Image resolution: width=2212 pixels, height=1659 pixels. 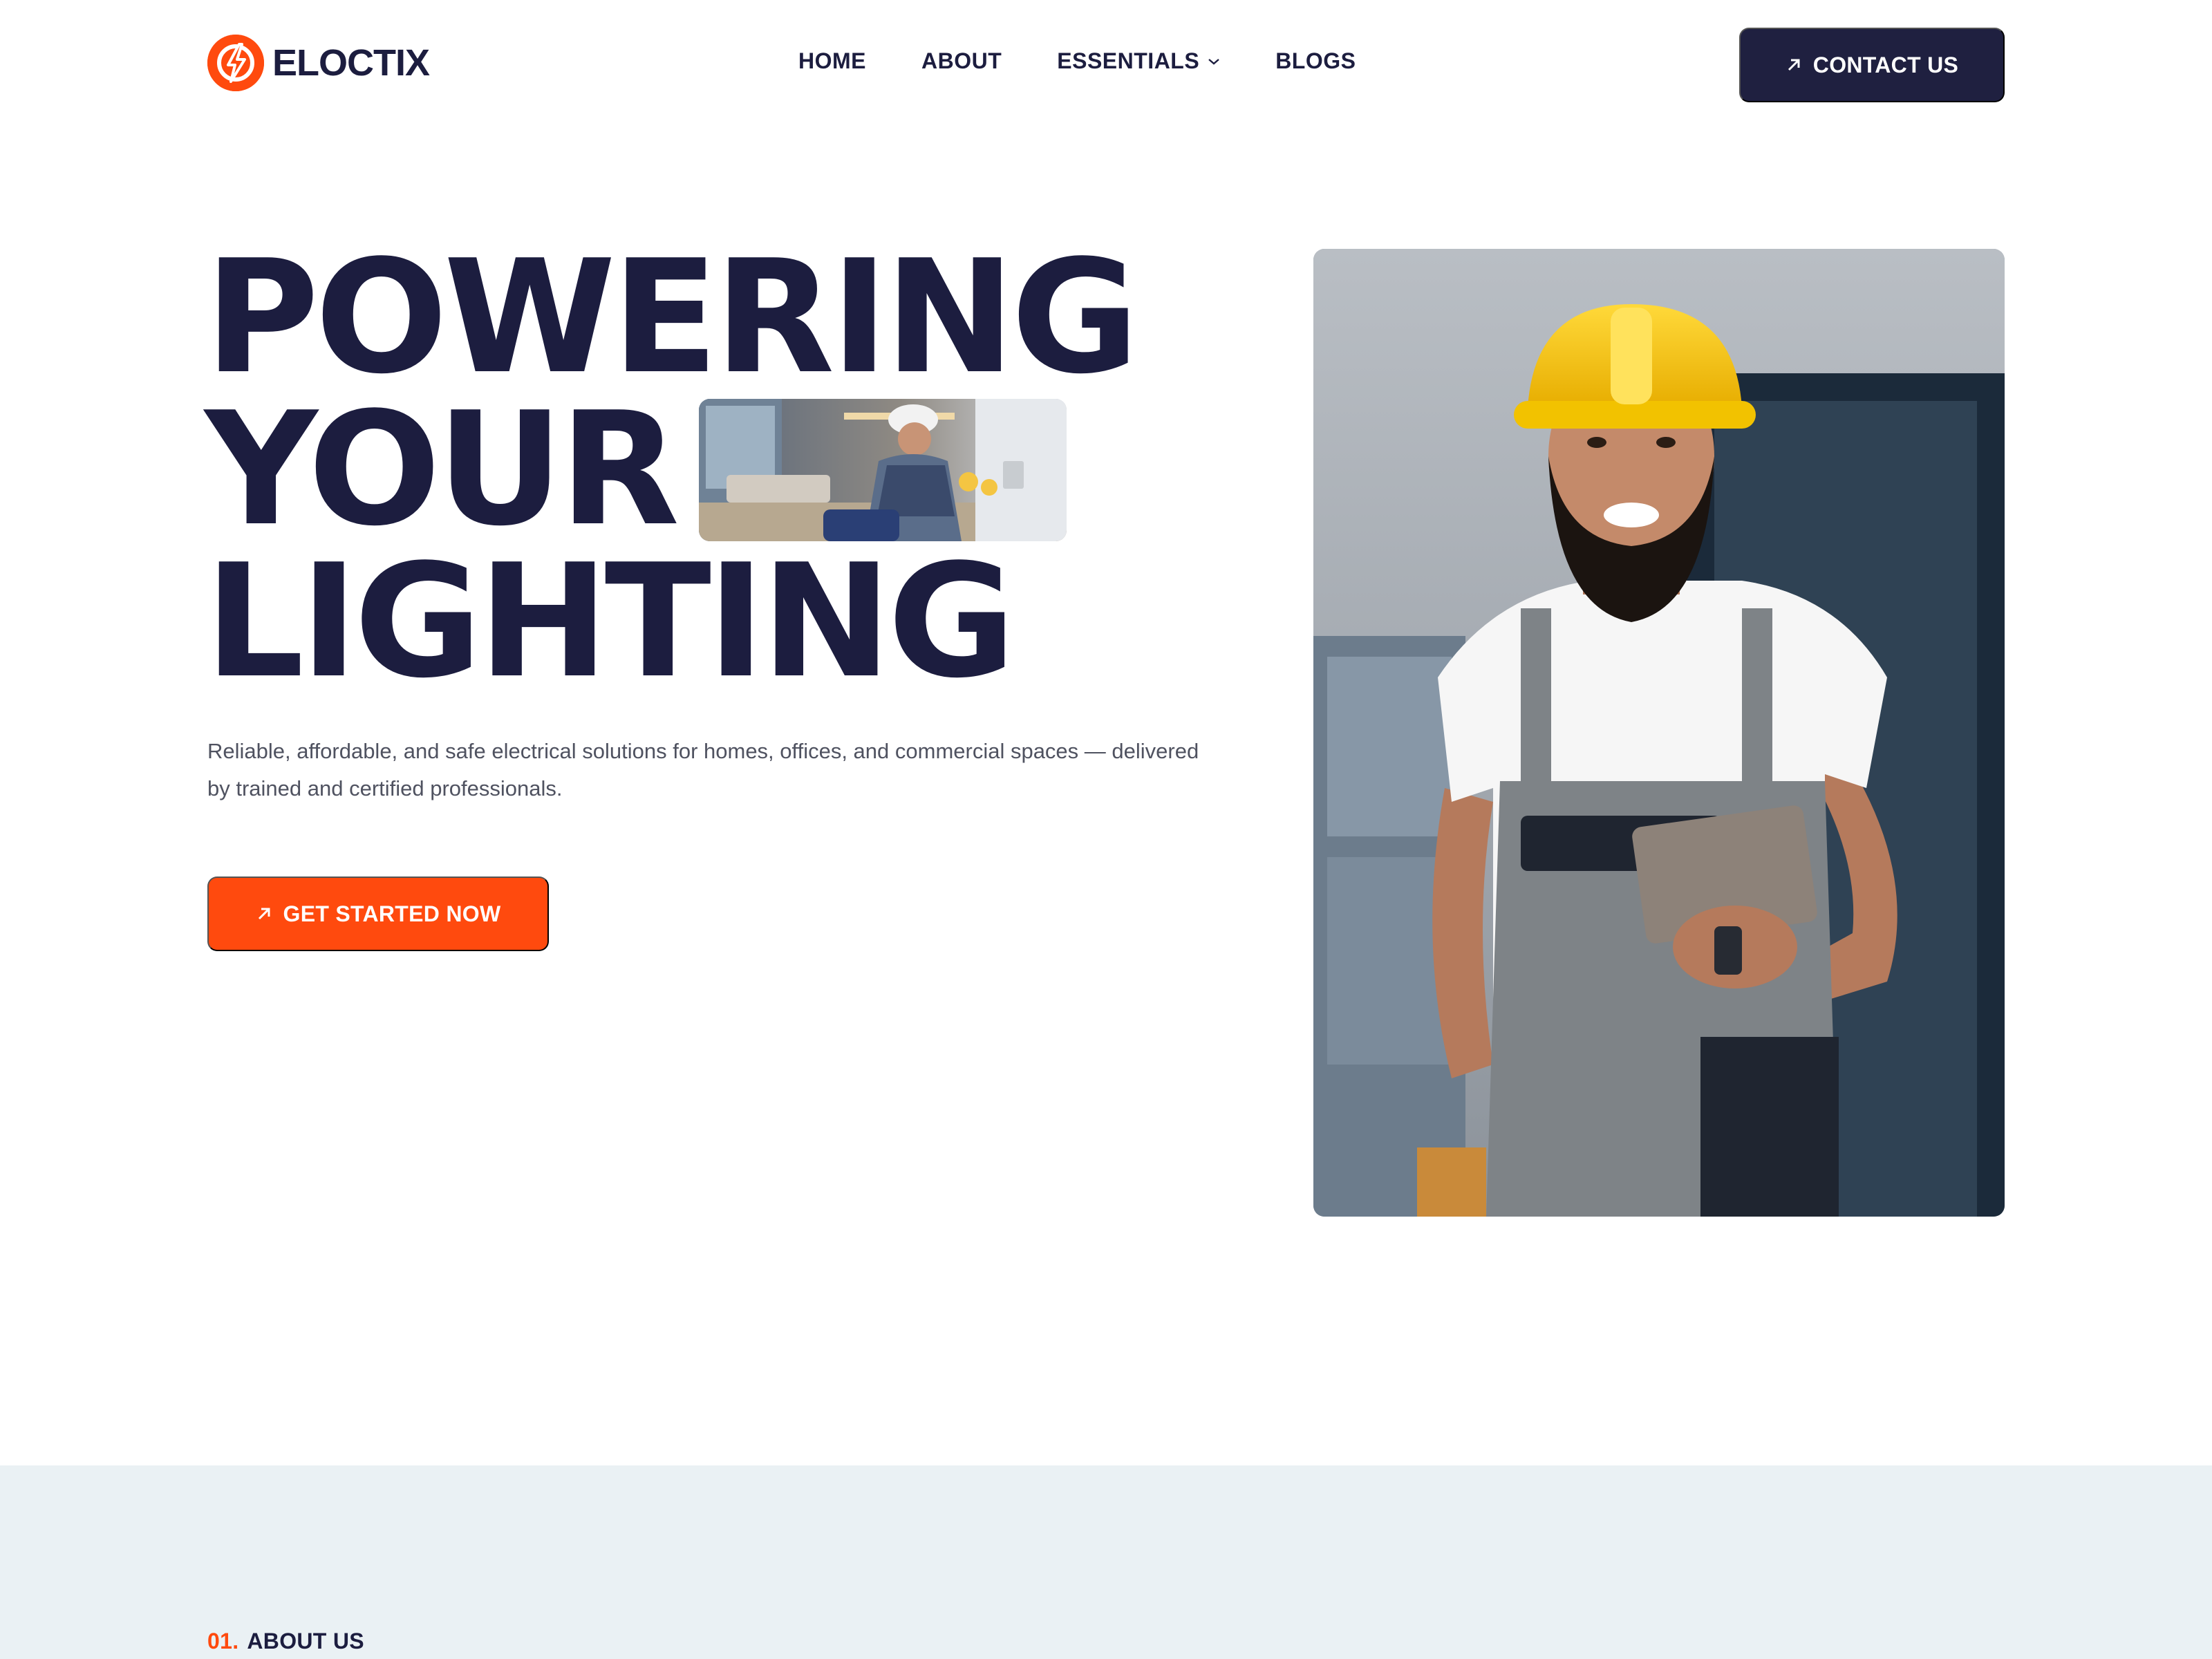 I want to click on hero-line-2: YOUR, so click(x=670, y=470).